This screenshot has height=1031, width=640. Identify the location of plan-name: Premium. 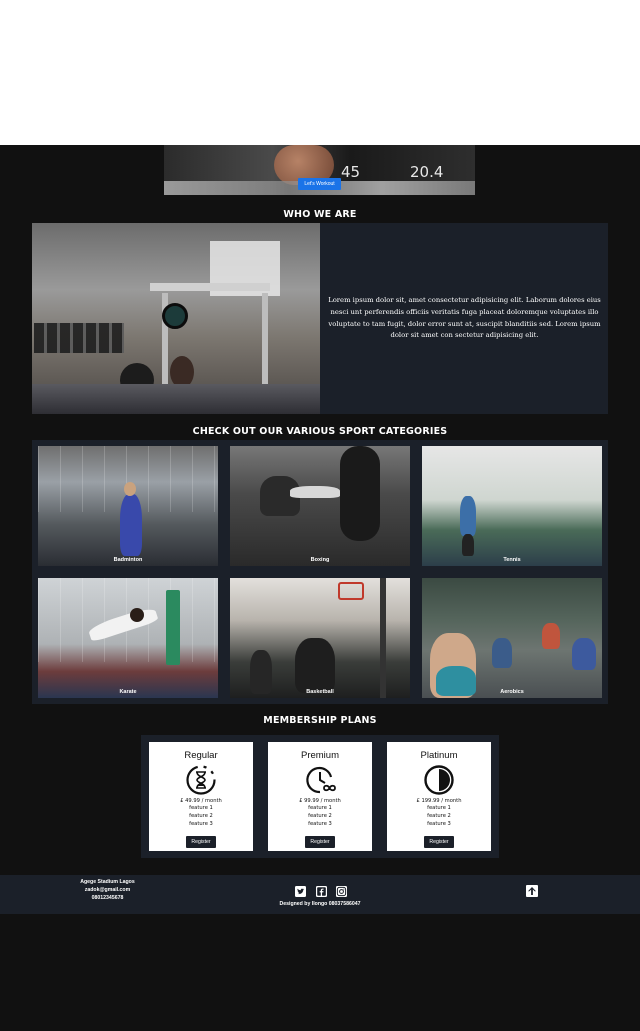
(319, 755).